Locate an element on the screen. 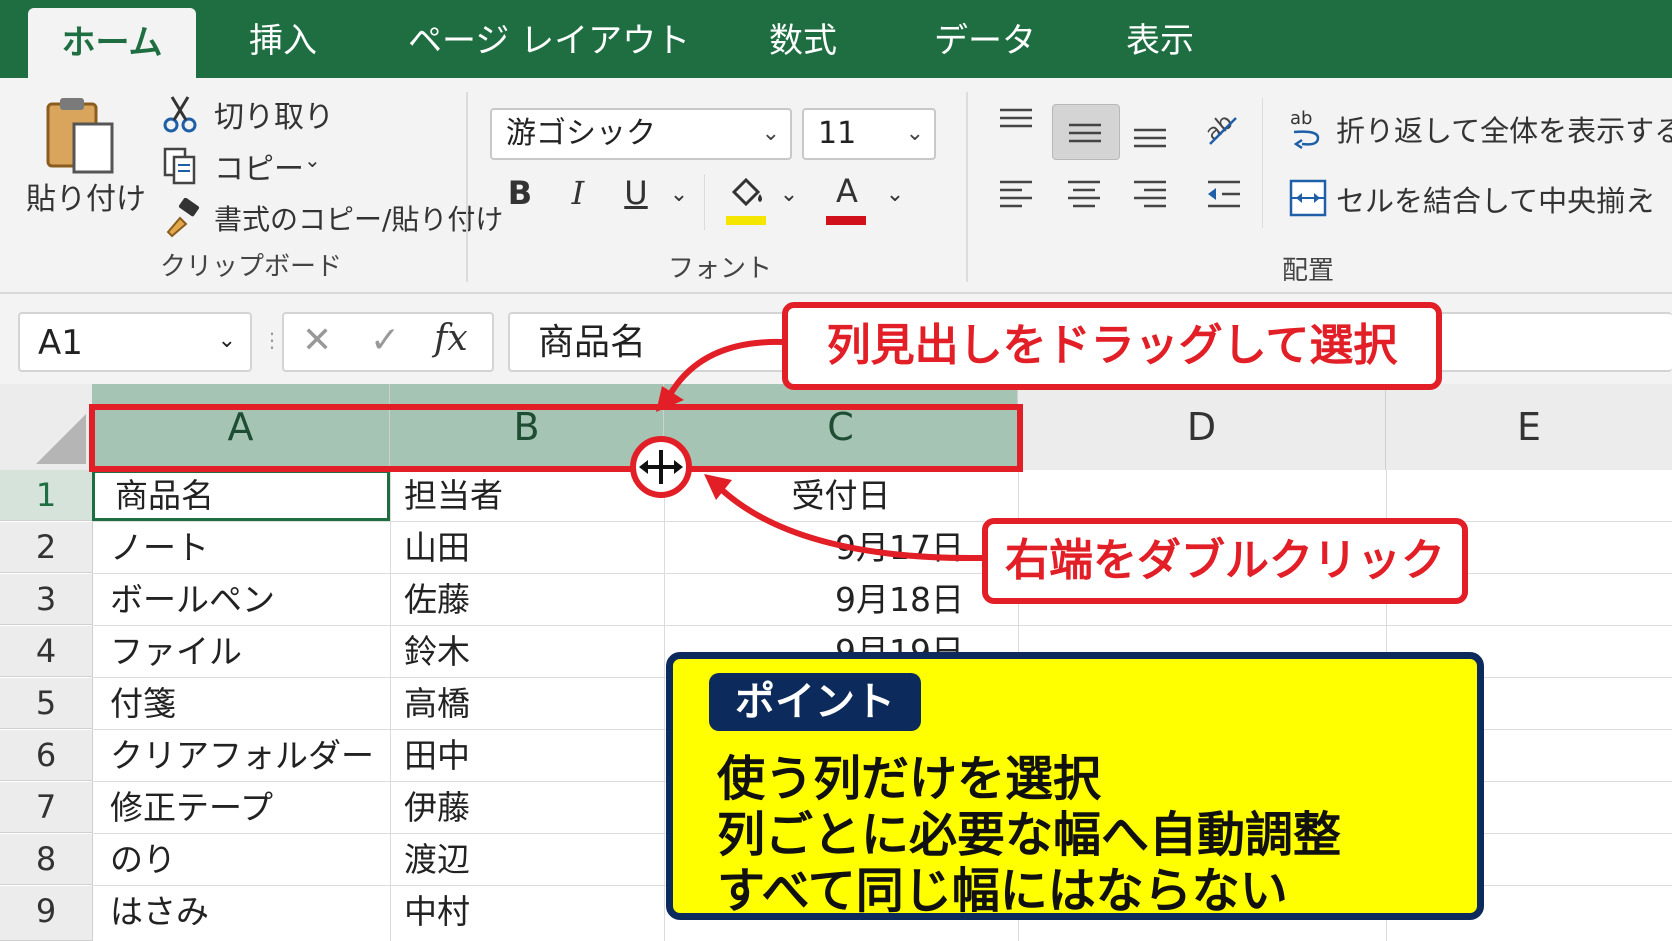  double-click-callout: 右端をダブルクリック is located at coordinates (1225, 561).